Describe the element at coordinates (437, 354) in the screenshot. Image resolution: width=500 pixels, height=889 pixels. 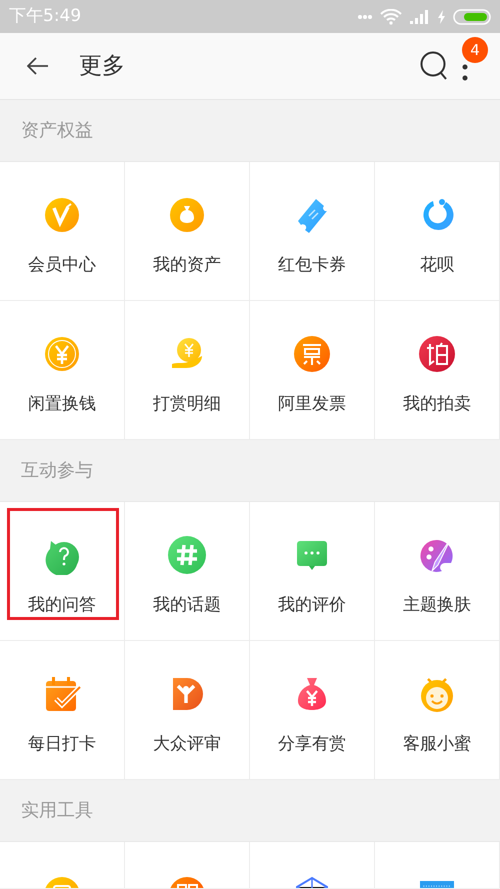
I see `auction-badge-icon` at that location.